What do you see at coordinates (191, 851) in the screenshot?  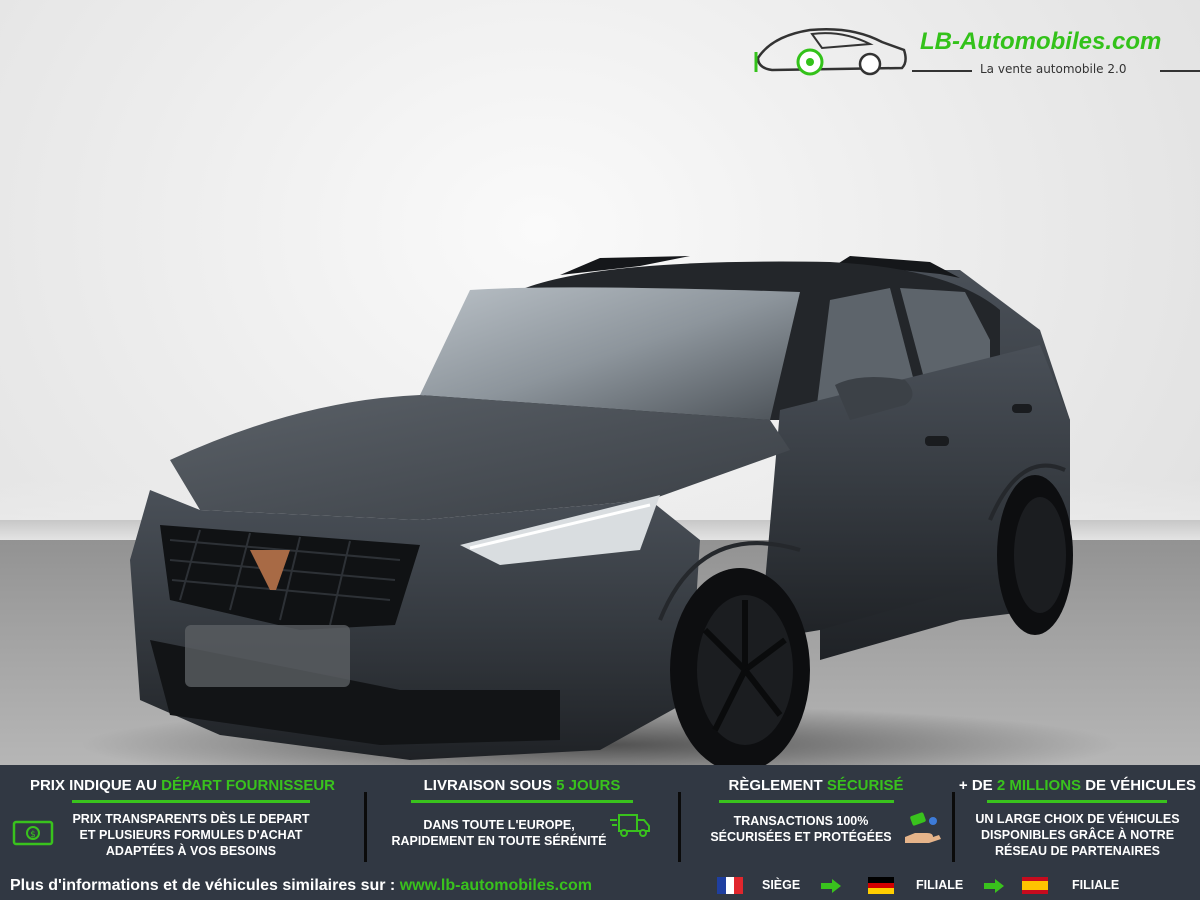 I see `feature-line: ADAPTÉES À VOS BESOINS` at bounding box center [191, 851].